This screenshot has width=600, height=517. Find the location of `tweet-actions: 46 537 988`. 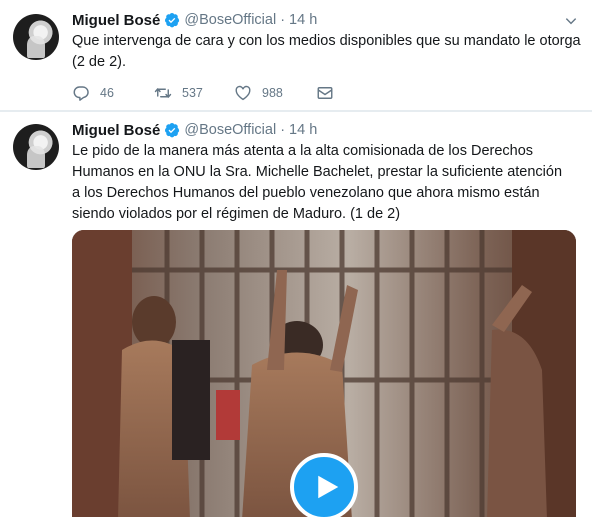

tweet-actions: 46 537 988 is located at coordinates (203, 93).